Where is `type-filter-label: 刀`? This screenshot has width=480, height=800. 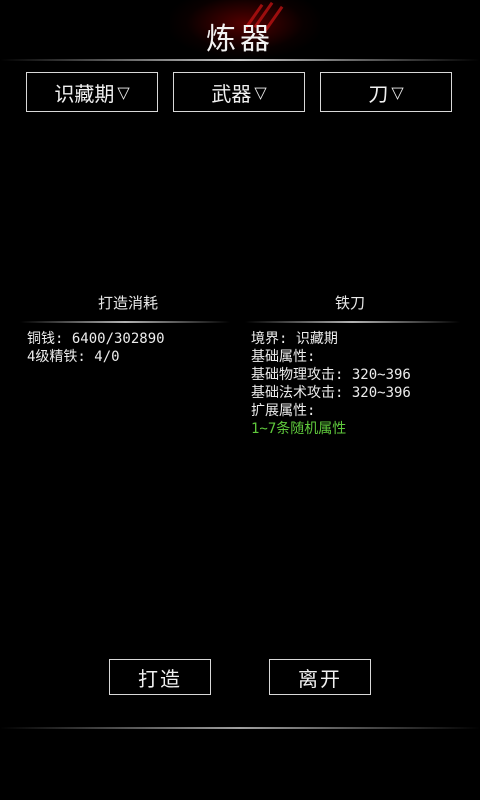 type-filter-label: 刀 is located at coordinates (378, 93).